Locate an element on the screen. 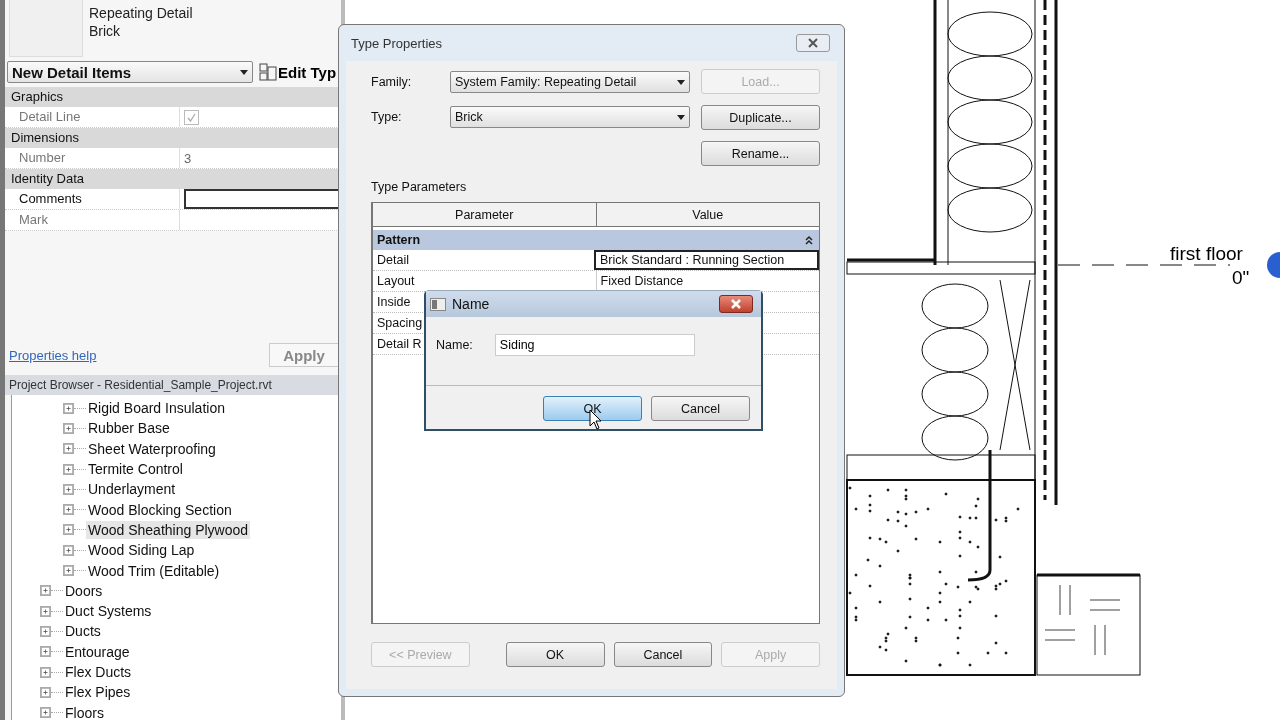  tree-item: Ducts is located at coordinates (83, 631).